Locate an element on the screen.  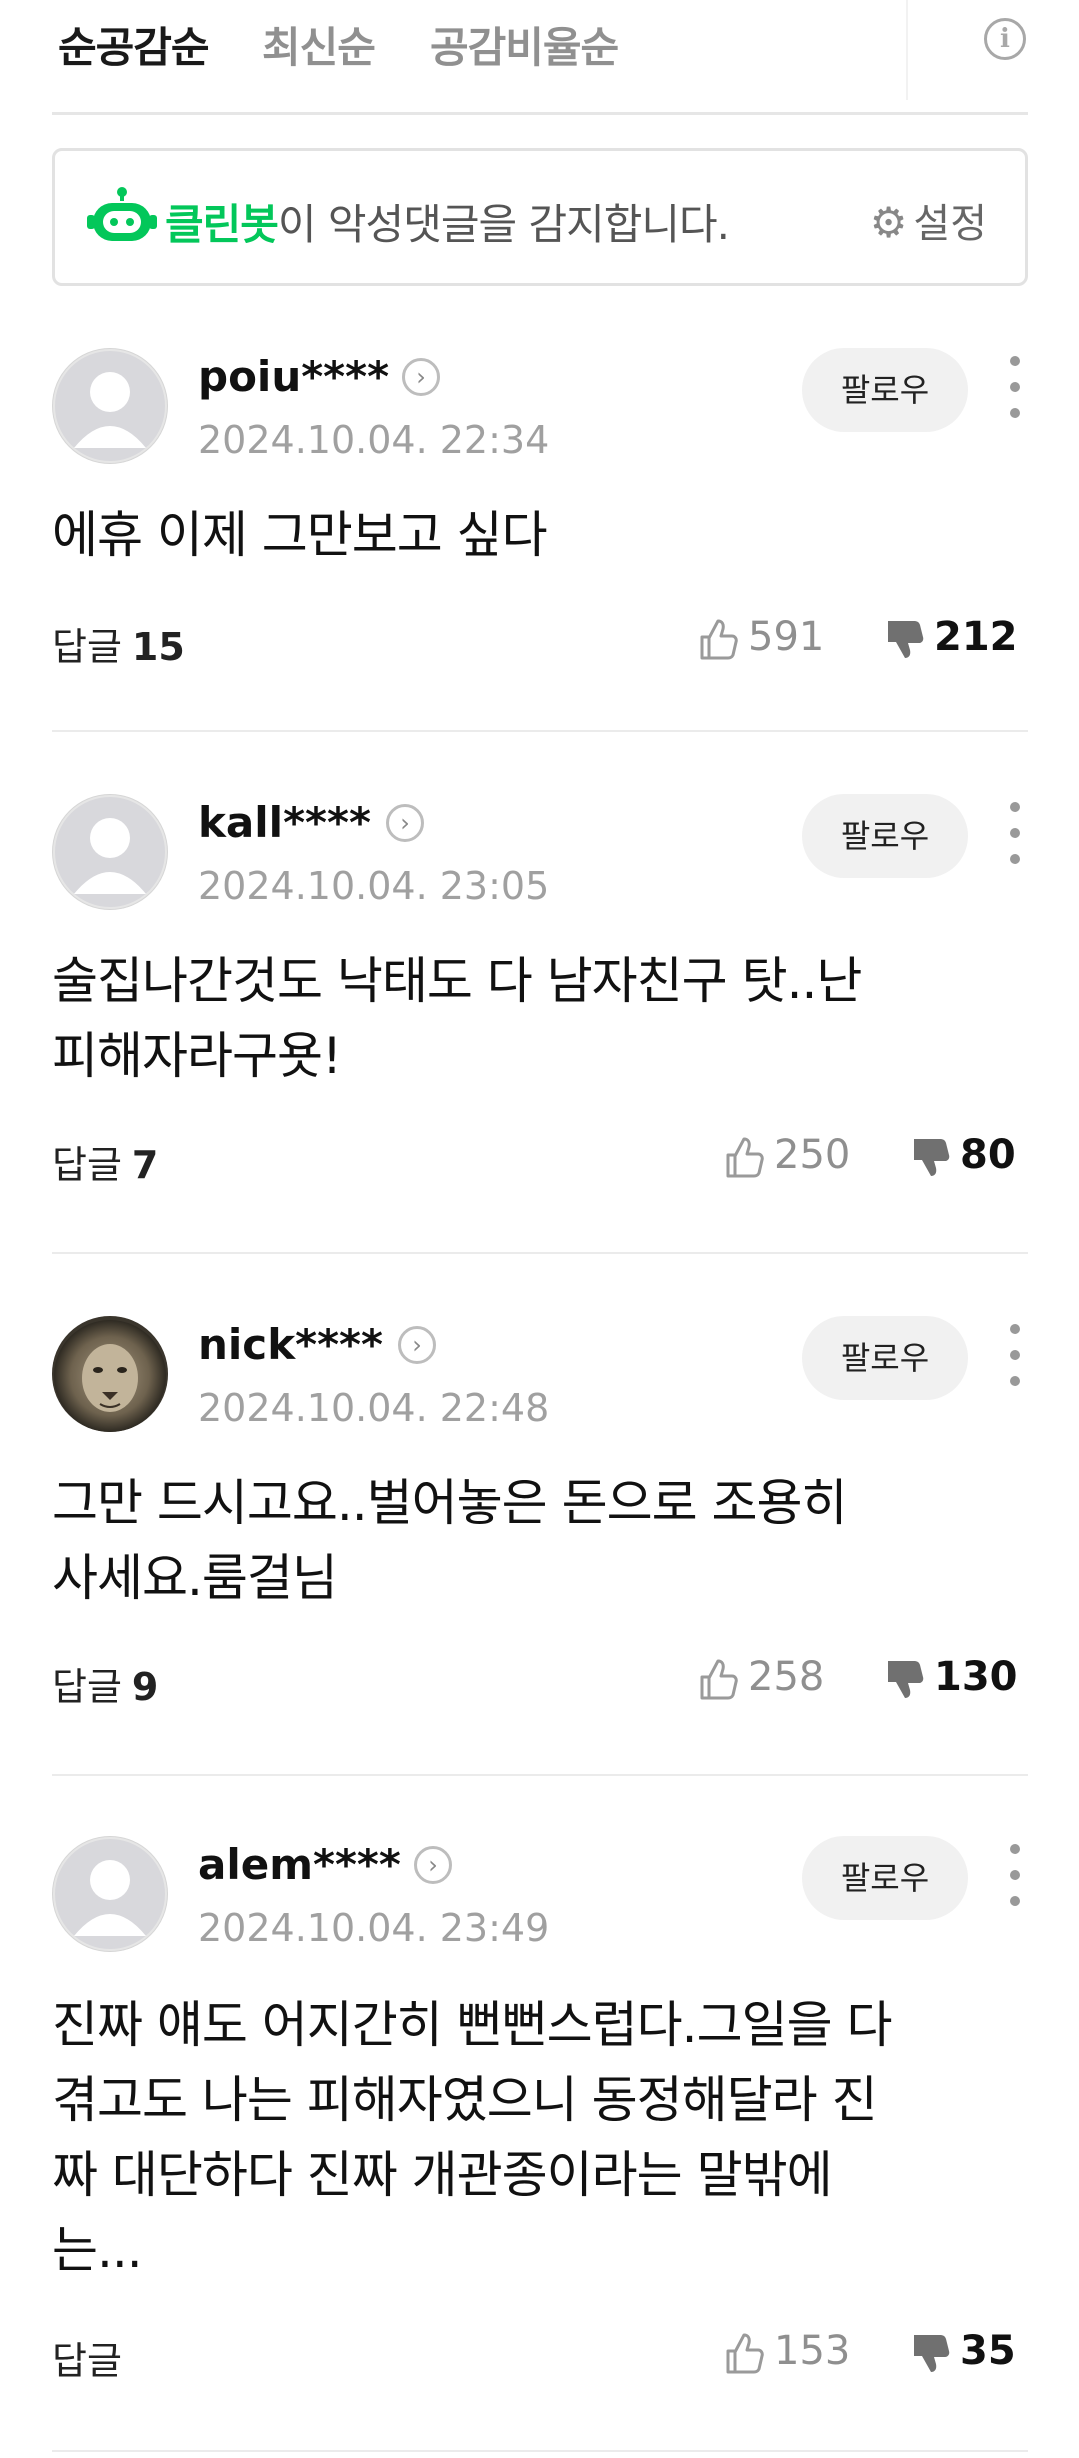
reply-button: 답글 9 is located at coordinates (105, 1683).